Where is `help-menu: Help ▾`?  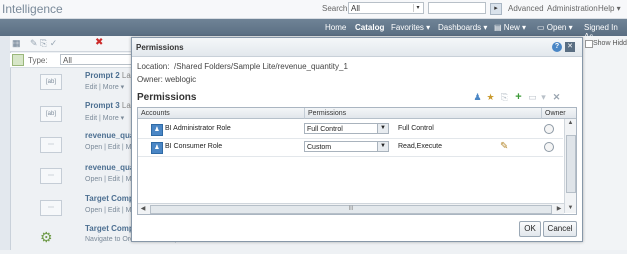
help-menu: Help ▾ is located at coordinates (609, 8).